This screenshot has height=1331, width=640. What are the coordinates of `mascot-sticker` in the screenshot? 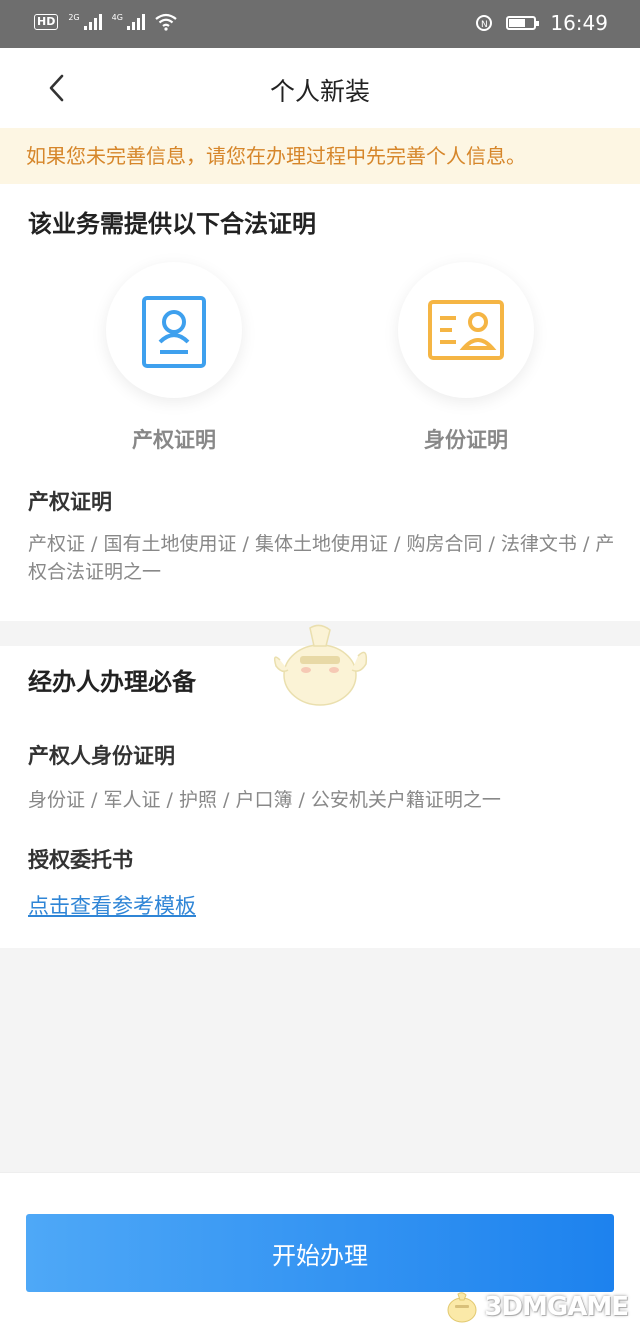 It's located at (320, 665).